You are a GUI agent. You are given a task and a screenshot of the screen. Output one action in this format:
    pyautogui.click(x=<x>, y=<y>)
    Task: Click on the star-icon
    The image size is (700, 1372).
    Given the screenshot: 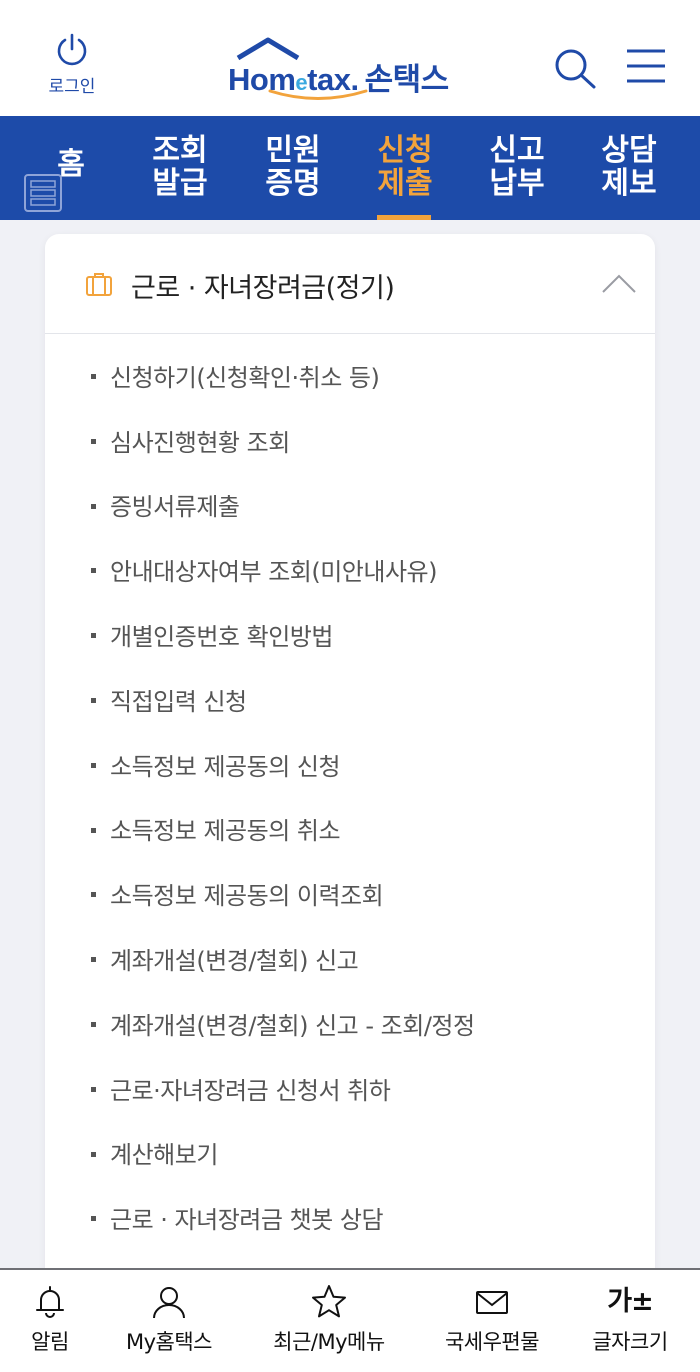 What is the action you would take?
    pyautogui.click(x=329, y=1301)
    